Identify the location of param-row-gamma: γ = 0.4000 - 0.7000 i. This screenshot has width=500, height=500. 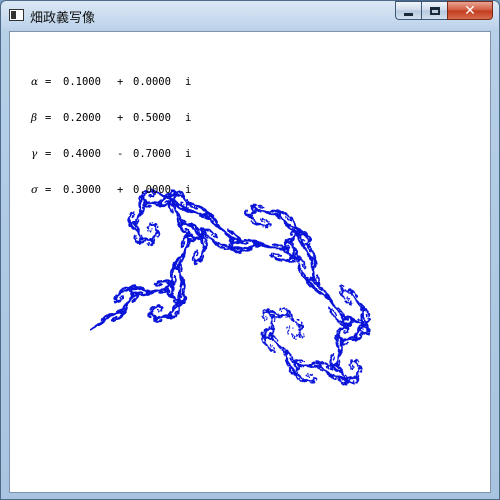
(111, 154).